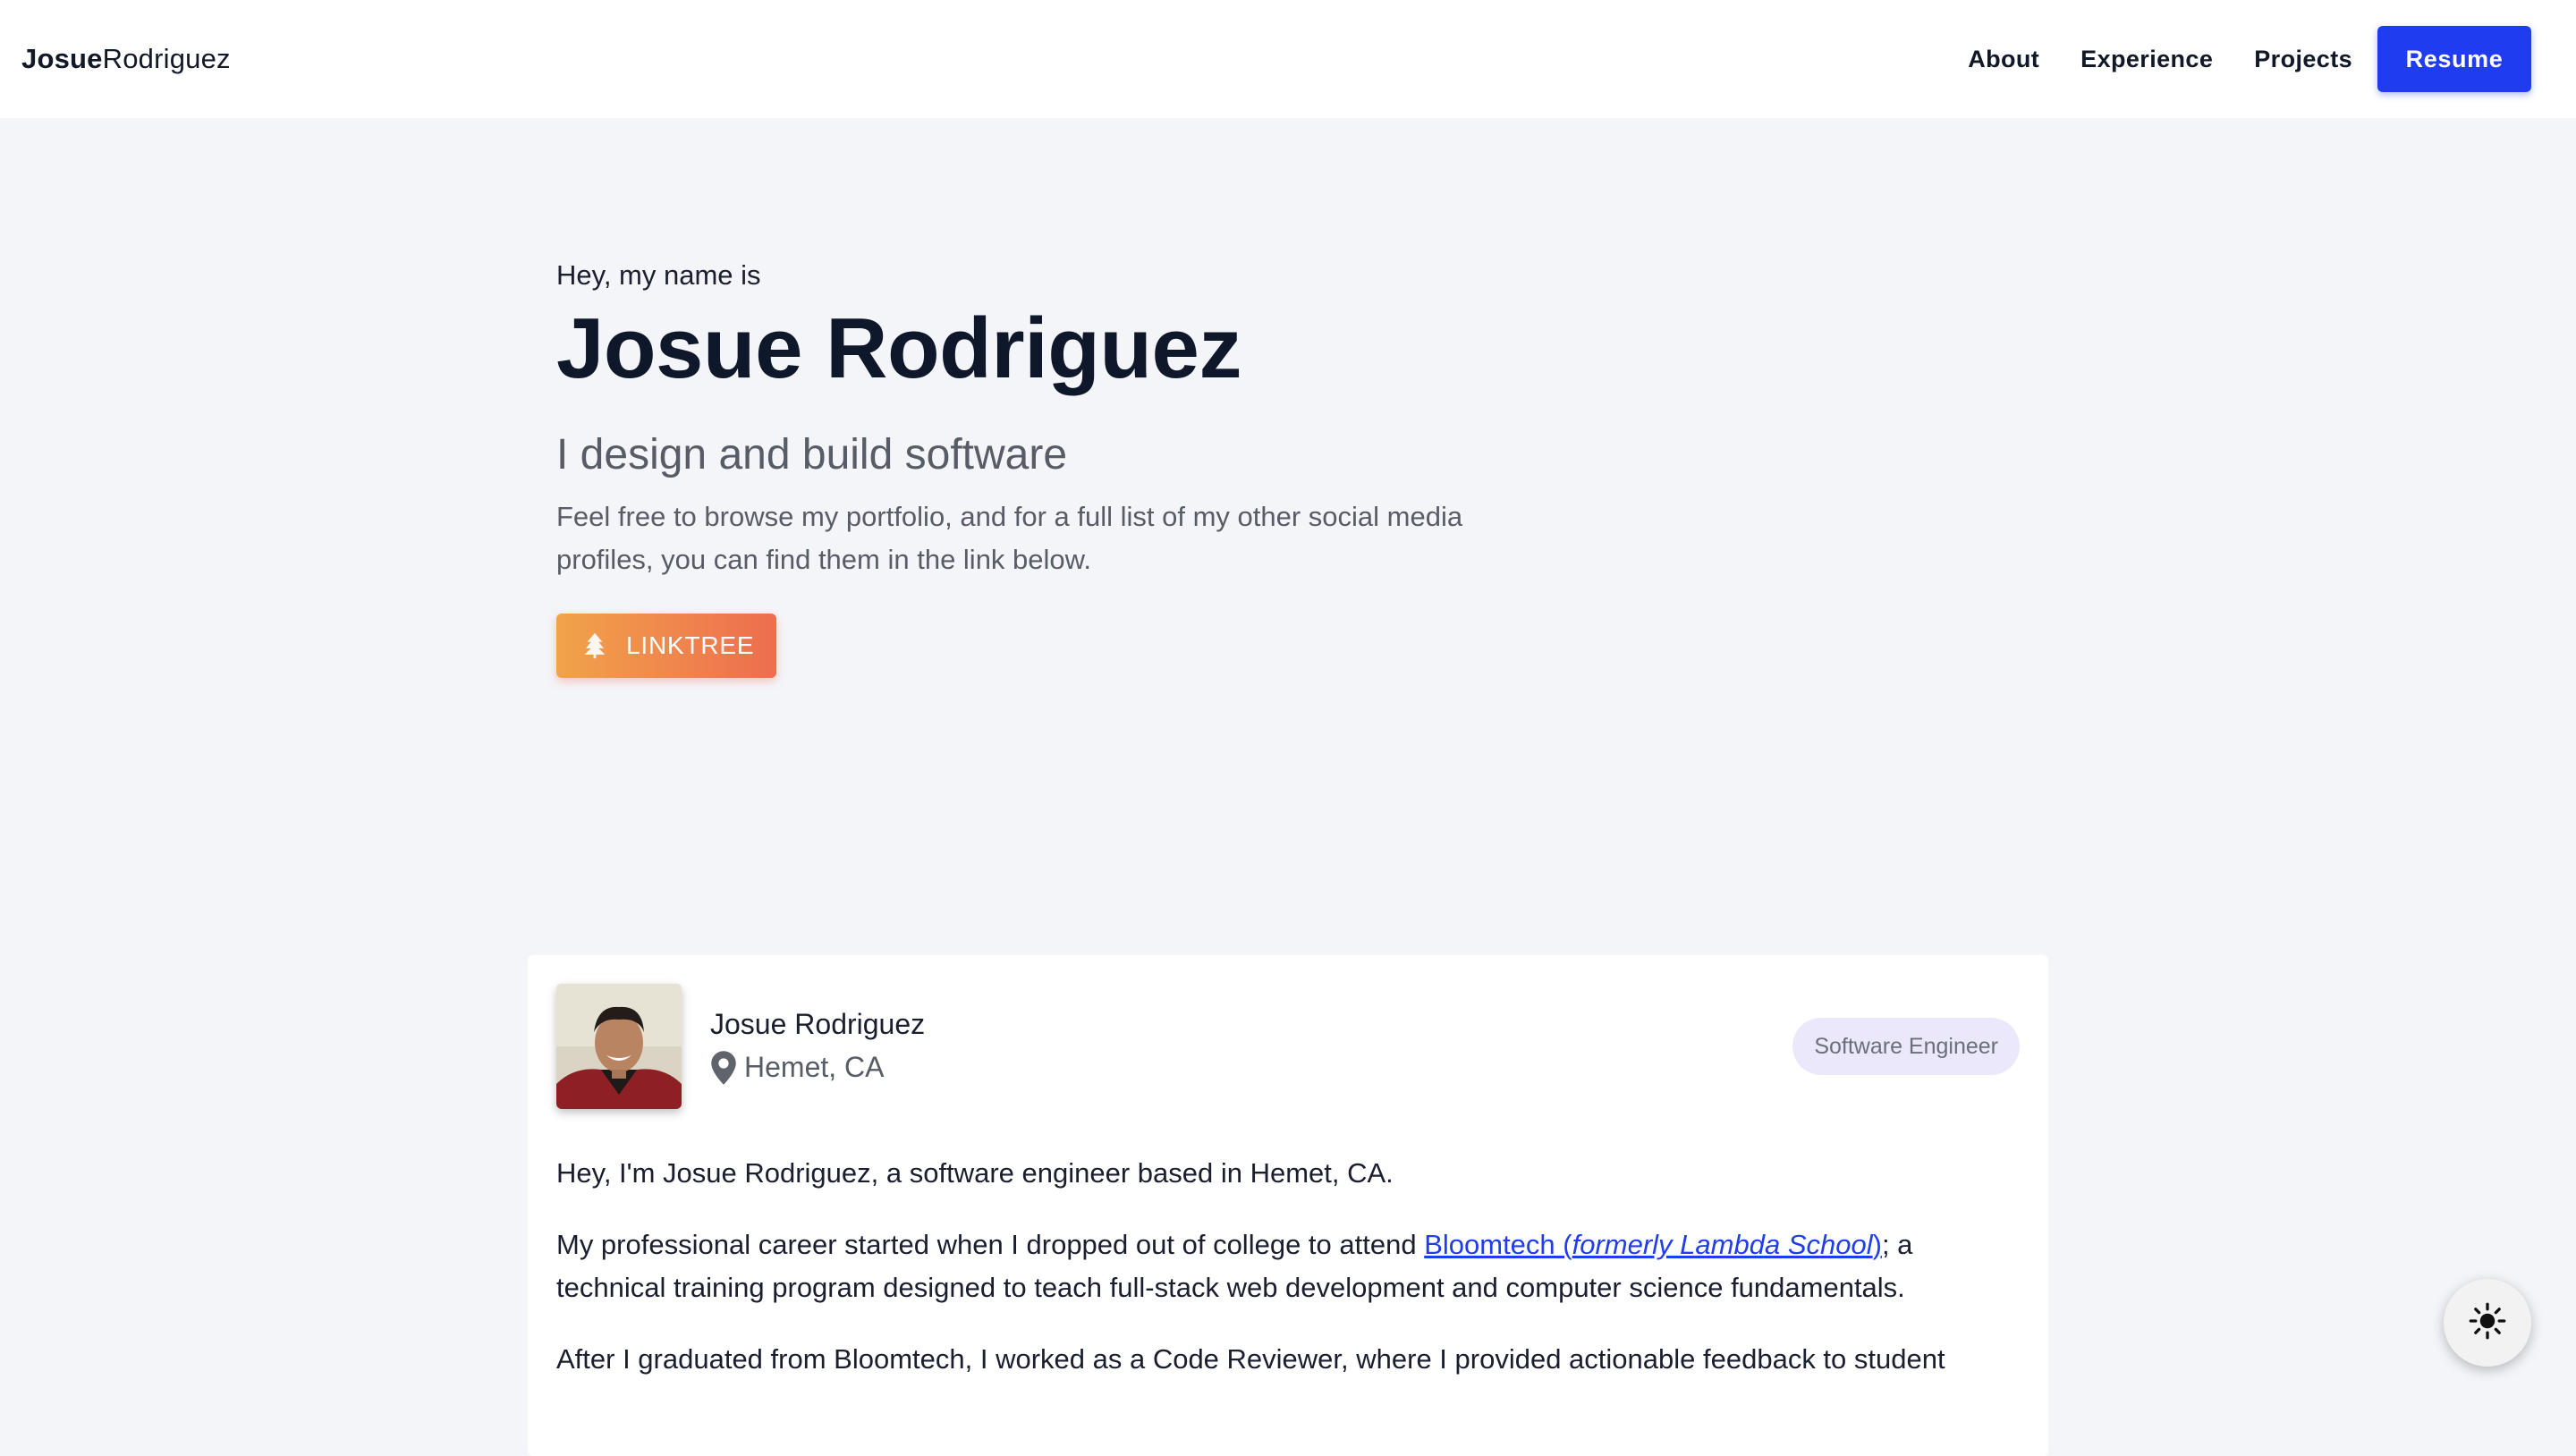 The width and height of the screenshot is (2576, 1456). What do you see at coordinates (166, 58) in the screenshot?
I see `brand-last-name: Rodriguez` at bounding box center [166, 58].